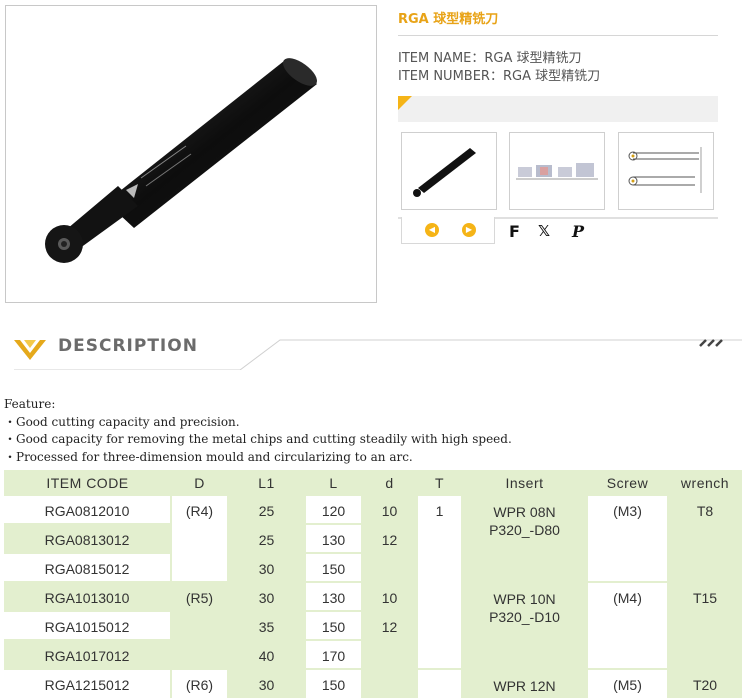  I want to click on product-title: RGA 球型精铣刀, so click(448, 19).